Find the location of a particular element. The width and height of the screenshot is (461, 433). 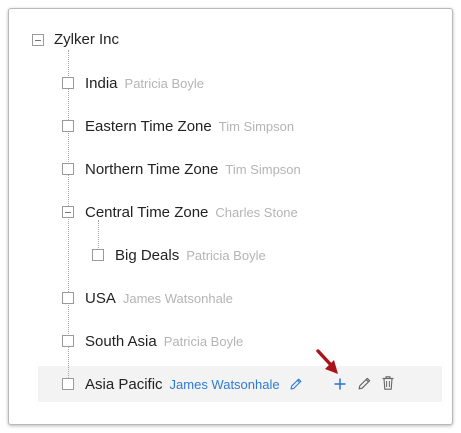

node-name: India is located at coordinates (101, 83).